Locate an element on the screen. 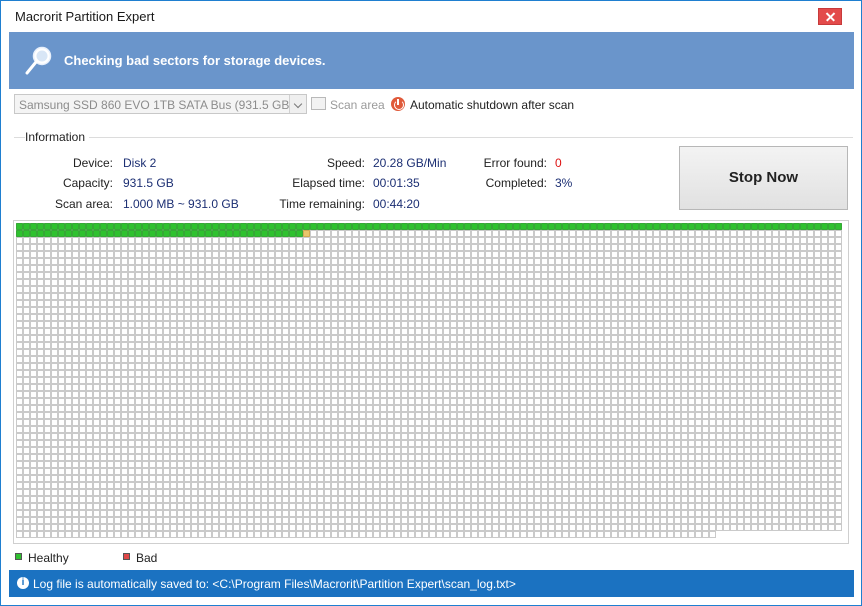  chevron-down-icon is located at coordinates (297, 104).